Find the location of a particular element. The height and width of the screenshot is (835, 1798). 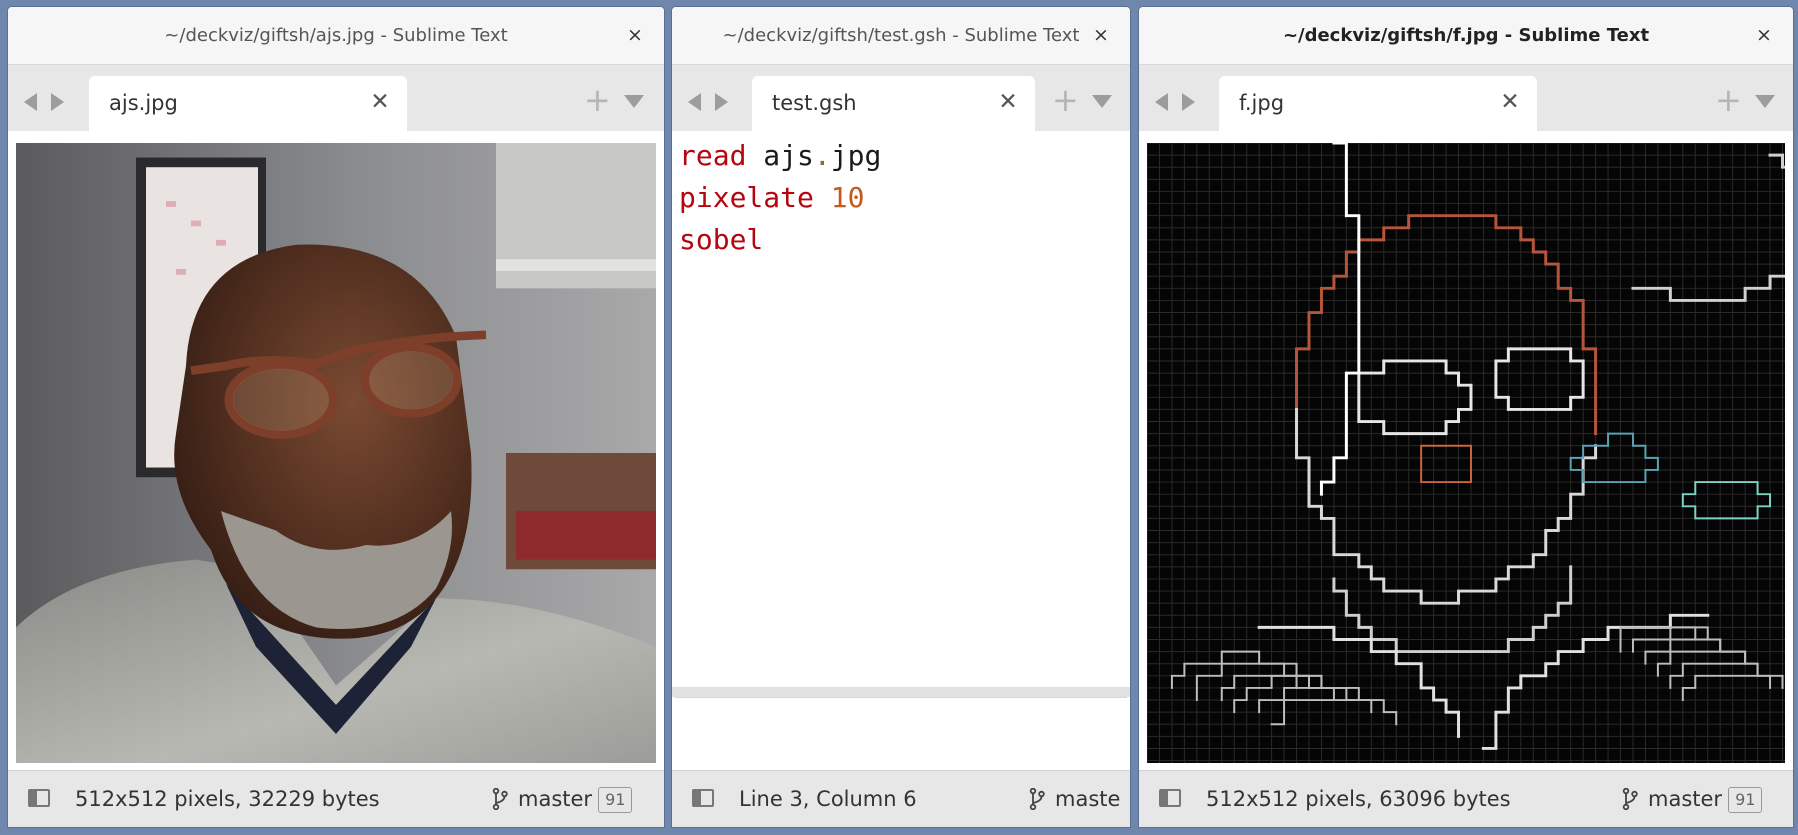

number-token: 10 is located at coordinates (847, 197).